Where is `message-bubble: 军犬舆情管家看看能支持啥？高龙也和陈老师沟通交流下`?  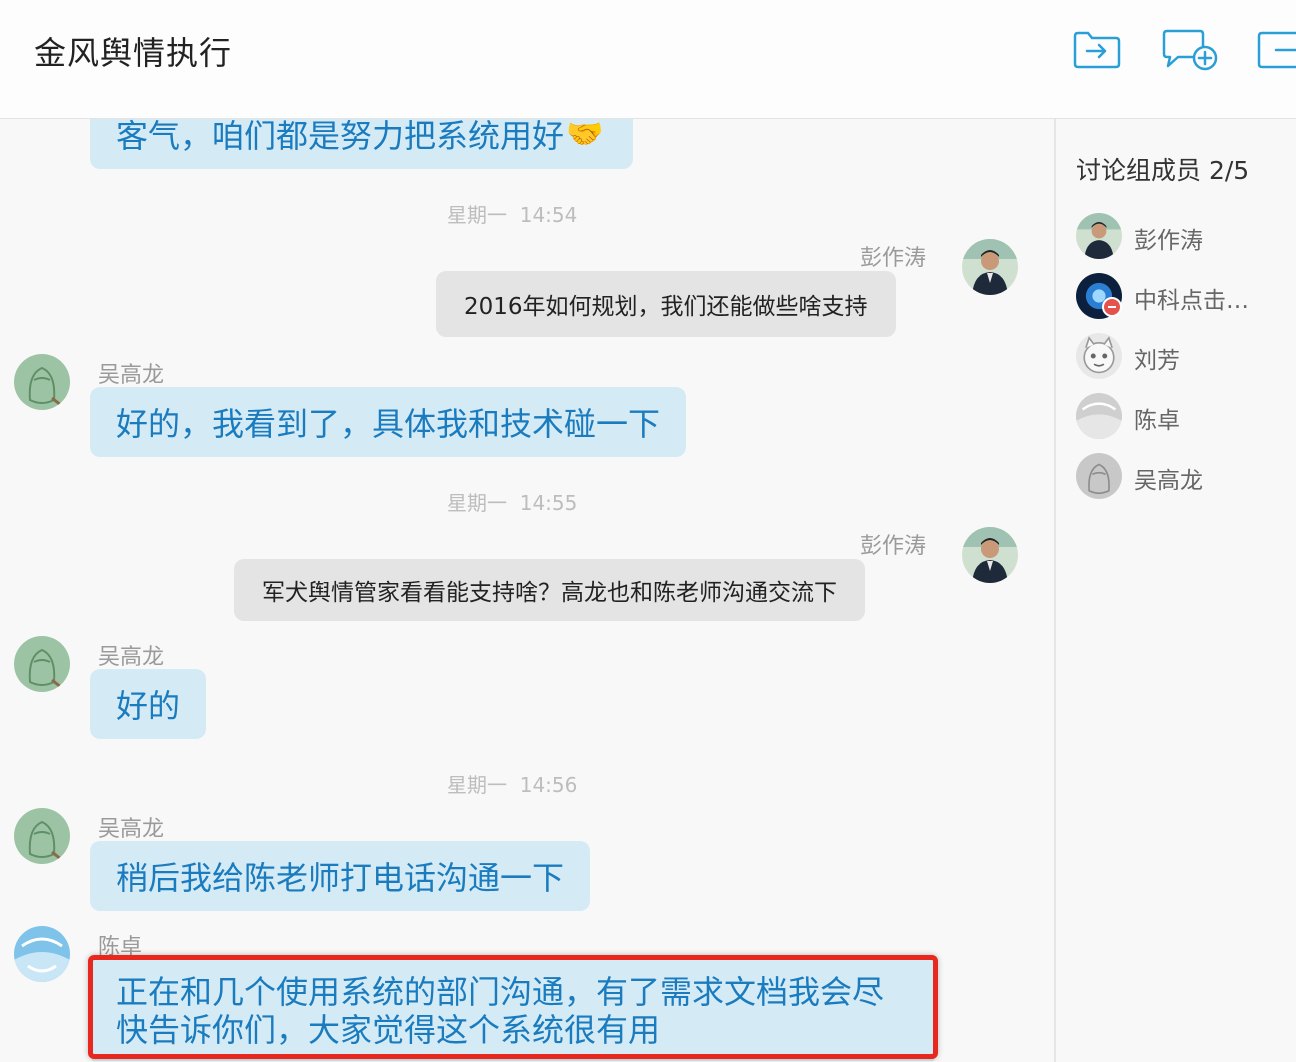
message-bubble: 军犬舆情管家看看能支持啥？高龙也和陈老师沟通交流下 is located at coordinates (549, 590).